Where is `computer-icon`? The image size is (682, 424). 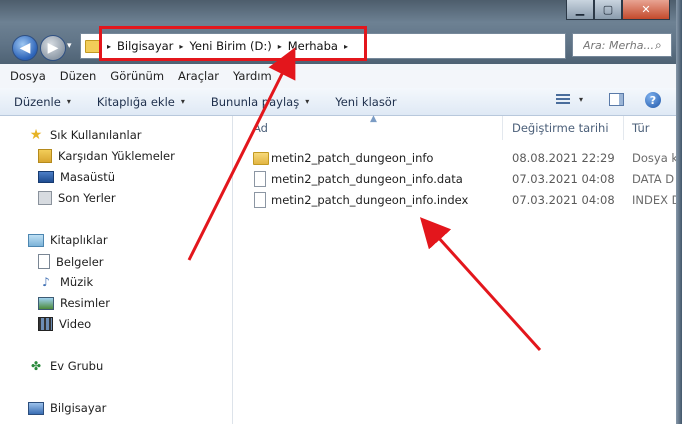 computer-icon is located at coordinates (36, 408).